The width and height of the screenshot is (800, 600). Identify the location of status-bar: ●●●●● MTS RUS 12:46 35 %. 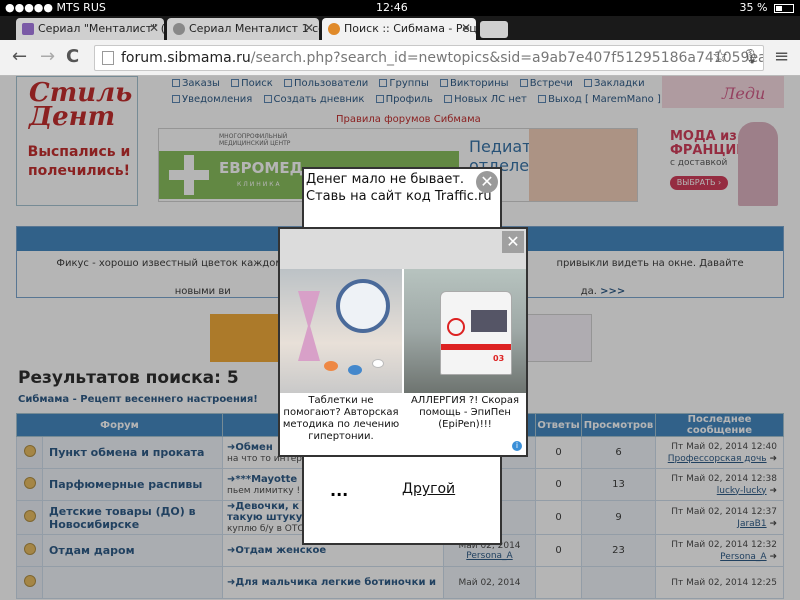
(400, 8).